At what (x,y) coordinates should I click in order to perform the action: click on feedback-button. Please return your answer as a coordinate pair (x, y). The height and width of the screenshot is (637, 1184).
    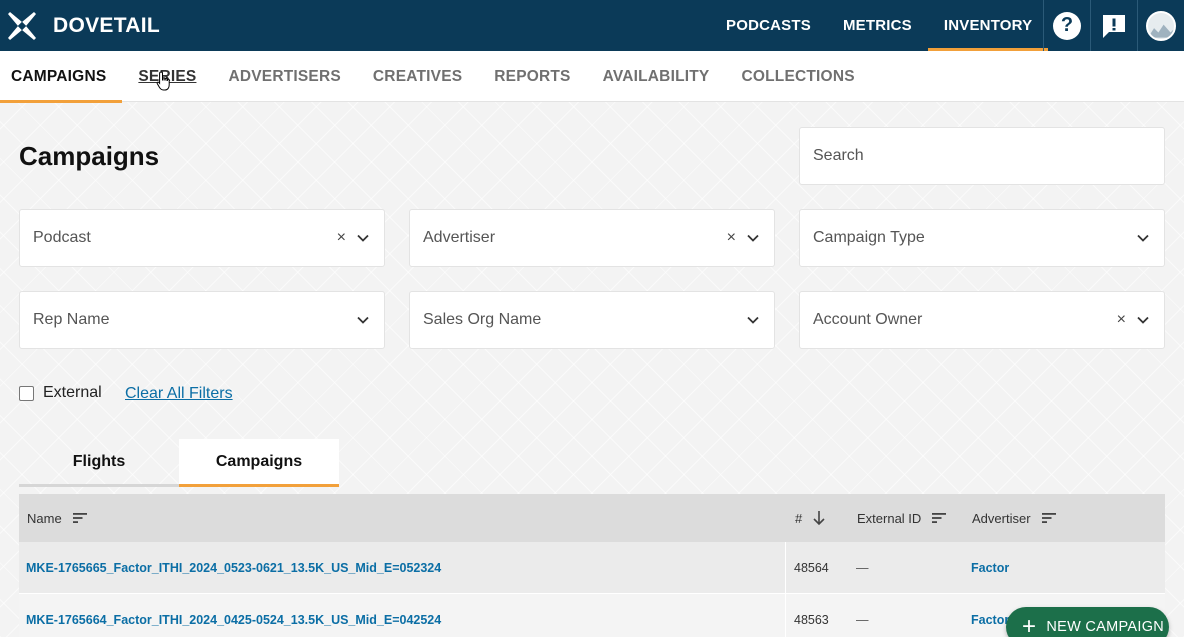
    Looking at the image, I should click on (1113, 25).